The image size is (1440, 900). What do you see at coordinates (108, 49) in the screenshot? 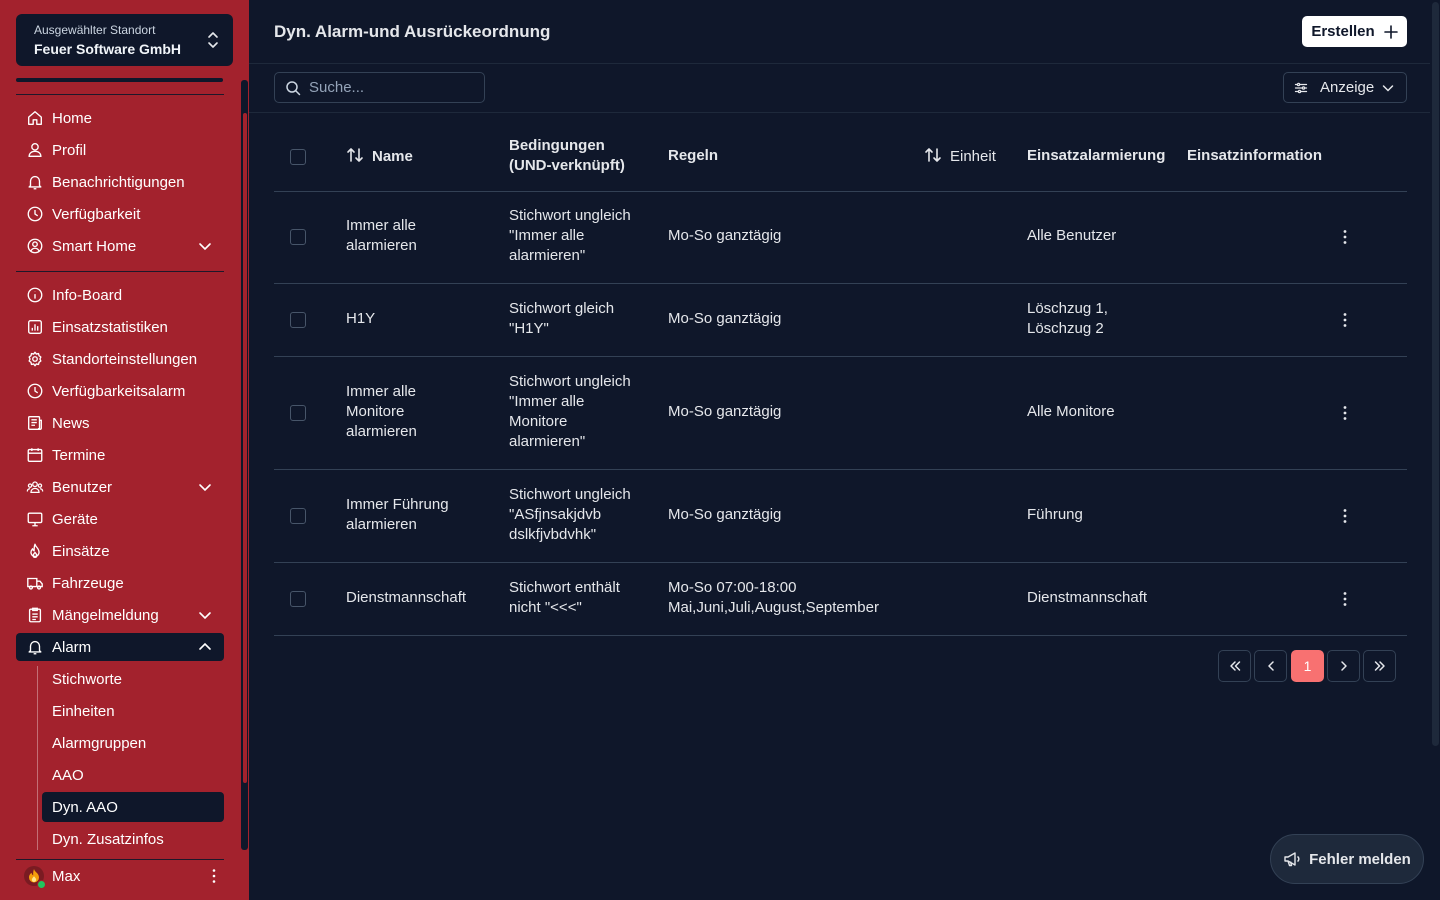
I see `location-value: Feuer Software GmbH` at bounding box center [108, 49].